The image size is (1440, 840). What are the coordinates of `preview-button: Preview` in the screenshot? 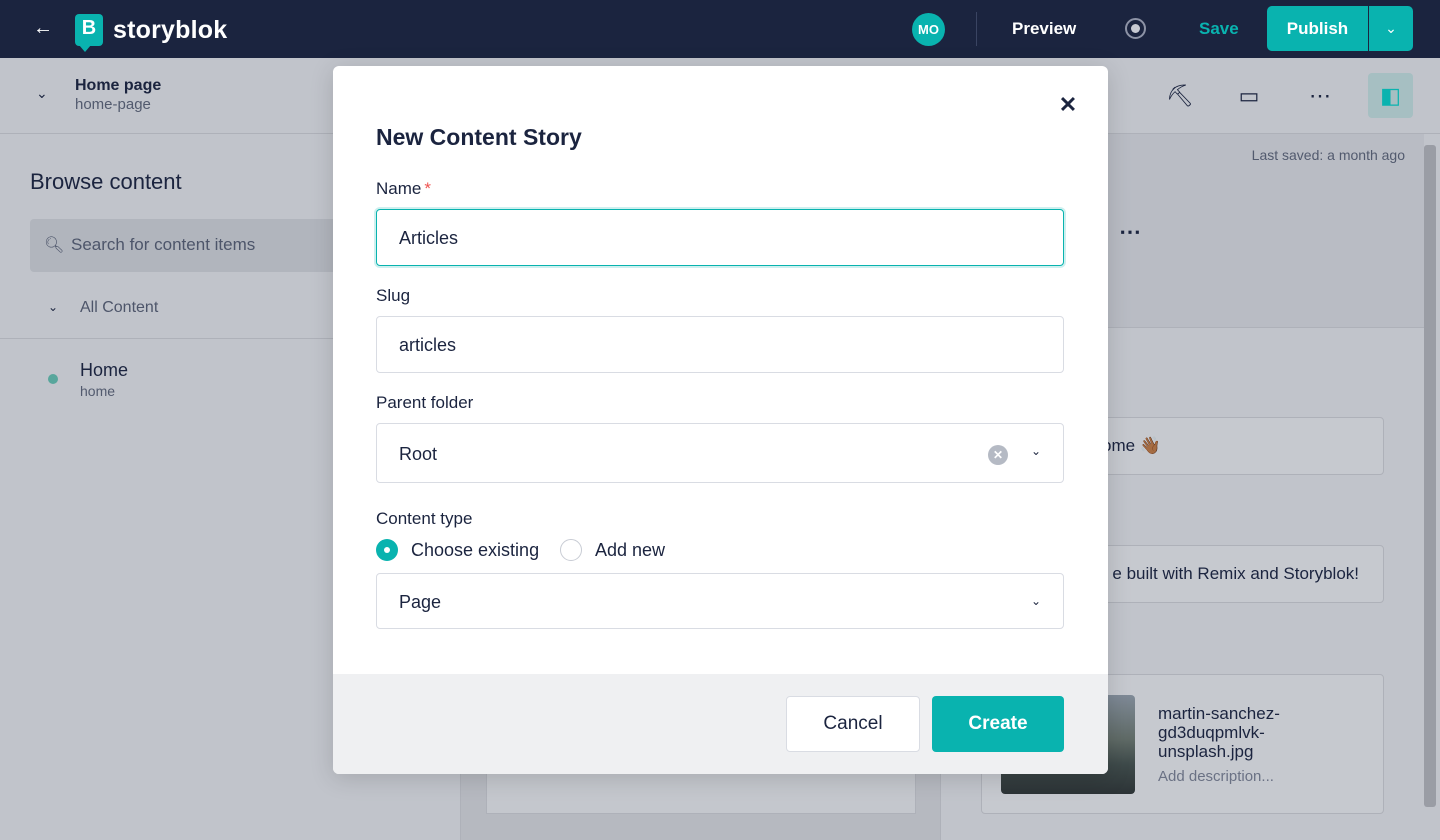 It's located at (1044, 29).